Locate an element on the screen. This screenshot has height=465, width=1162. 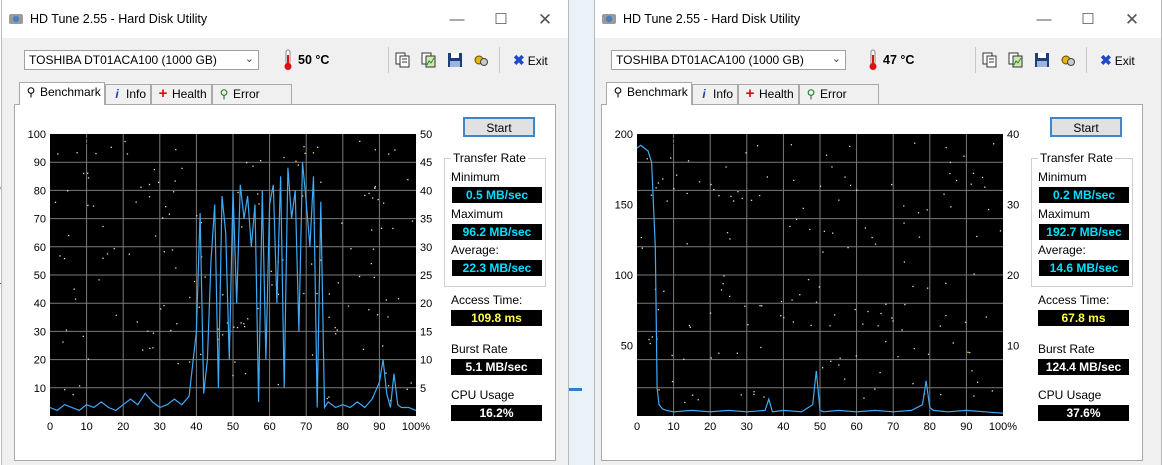
x-axis-tick-label: 100% is located at coordinates (416, 427).